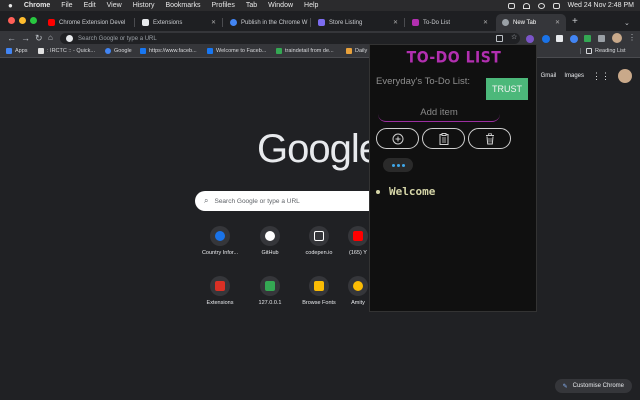 This screenshot has width=640, height=400. Describe the element at coordinates (123, 51) in the screenshot. I see `bookmark-label: Google` at that location.